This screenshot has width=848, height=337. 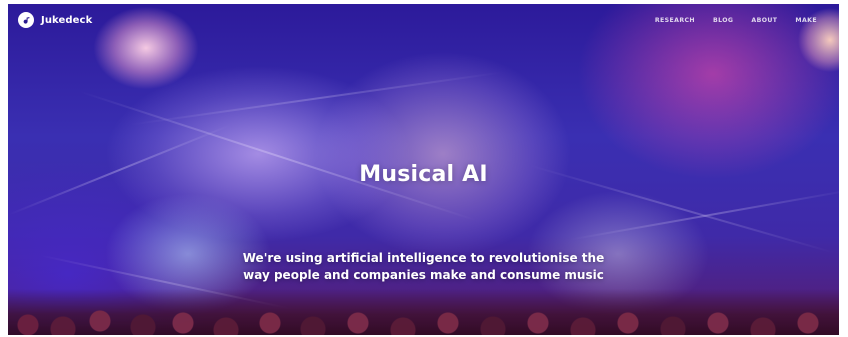 What do you see at coordinates (423, 312) in the screenshot?
I see `crowd-silhouette` at bounding box center [423, 312].